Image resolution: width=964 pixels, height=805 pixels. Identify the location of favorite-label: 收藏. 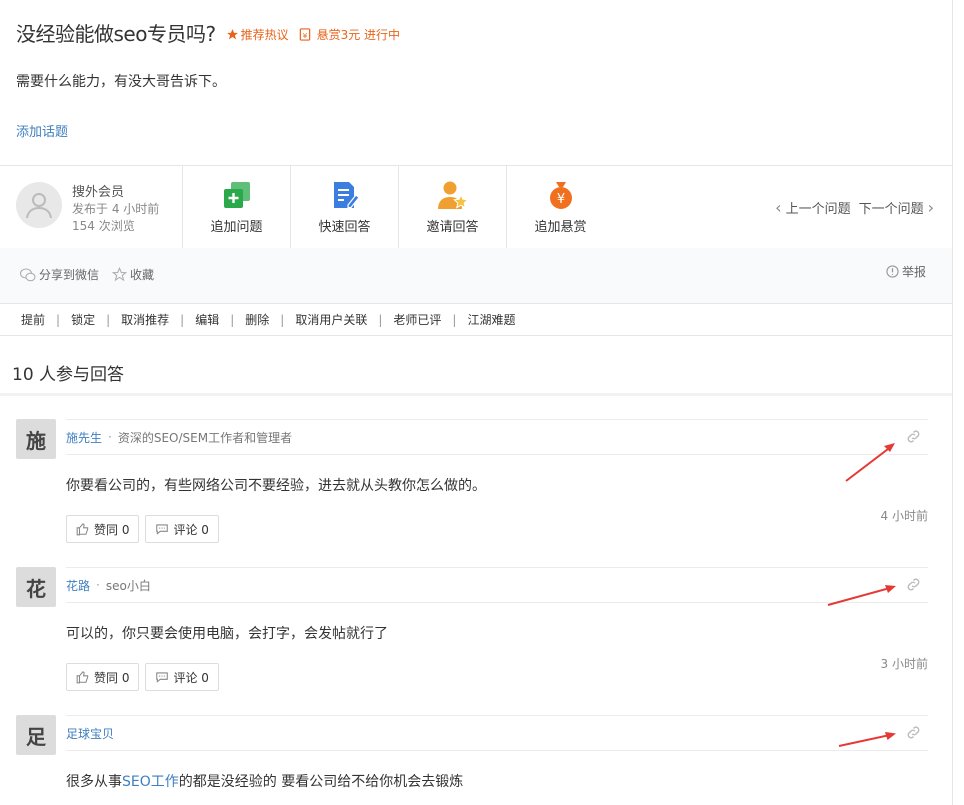
(142, 275).